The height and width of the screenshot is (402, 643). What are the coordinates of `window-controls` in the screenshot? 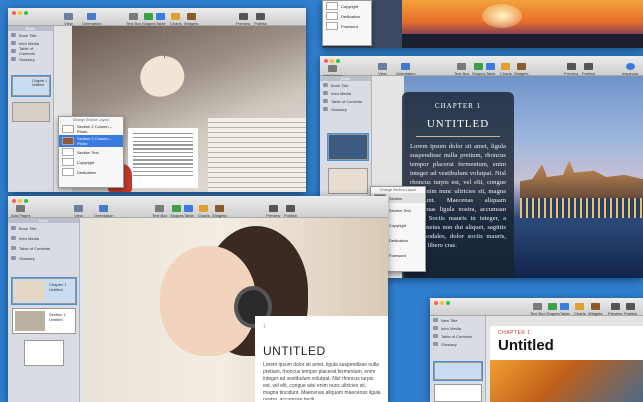 It's located at (332, 61).